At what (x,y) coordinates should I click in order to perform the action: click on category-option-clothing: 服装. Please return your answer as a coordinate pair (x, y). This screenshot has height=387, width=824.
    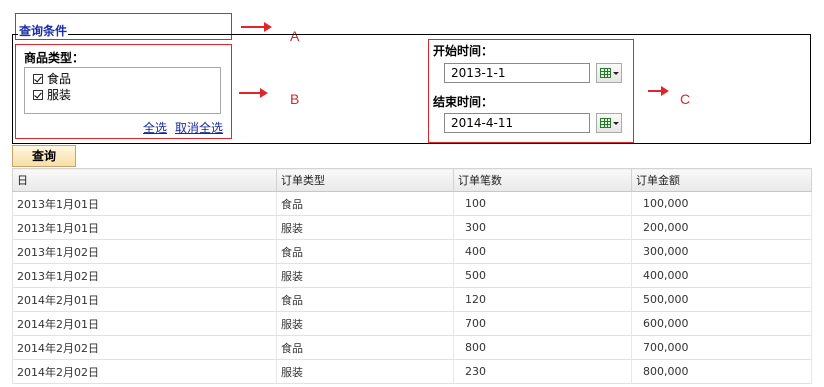
    Looking at the image, I should click on (52, 94).